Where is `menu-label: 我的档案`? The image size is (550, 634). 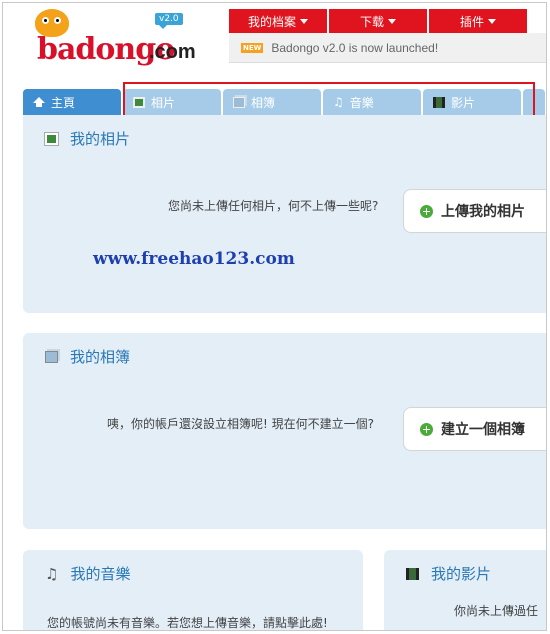
menu-label: 我的档案 is located at coordinates (271, 21).